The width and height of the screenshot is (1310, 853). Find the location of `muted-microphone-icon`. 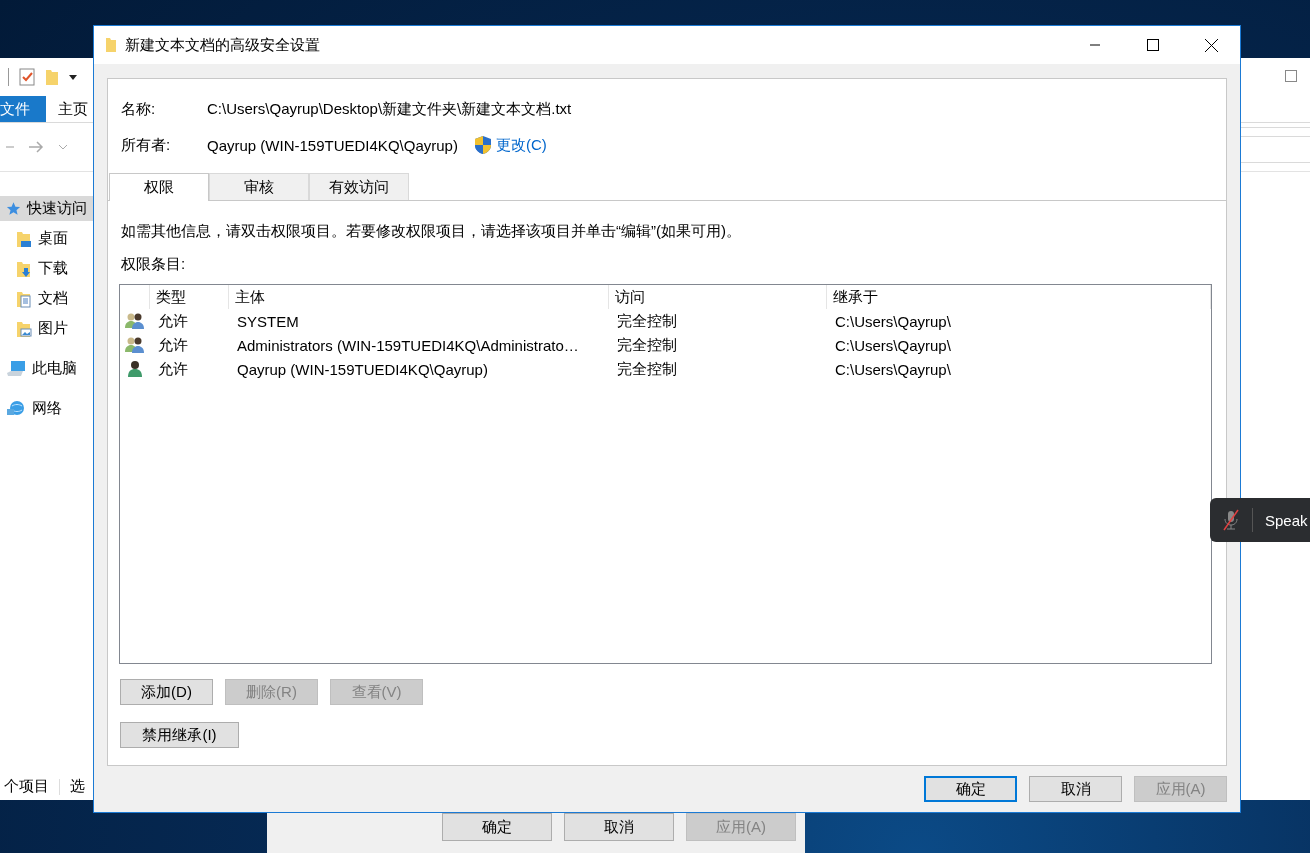

muted-microphone-icon is located at coordinates (1231, 520).